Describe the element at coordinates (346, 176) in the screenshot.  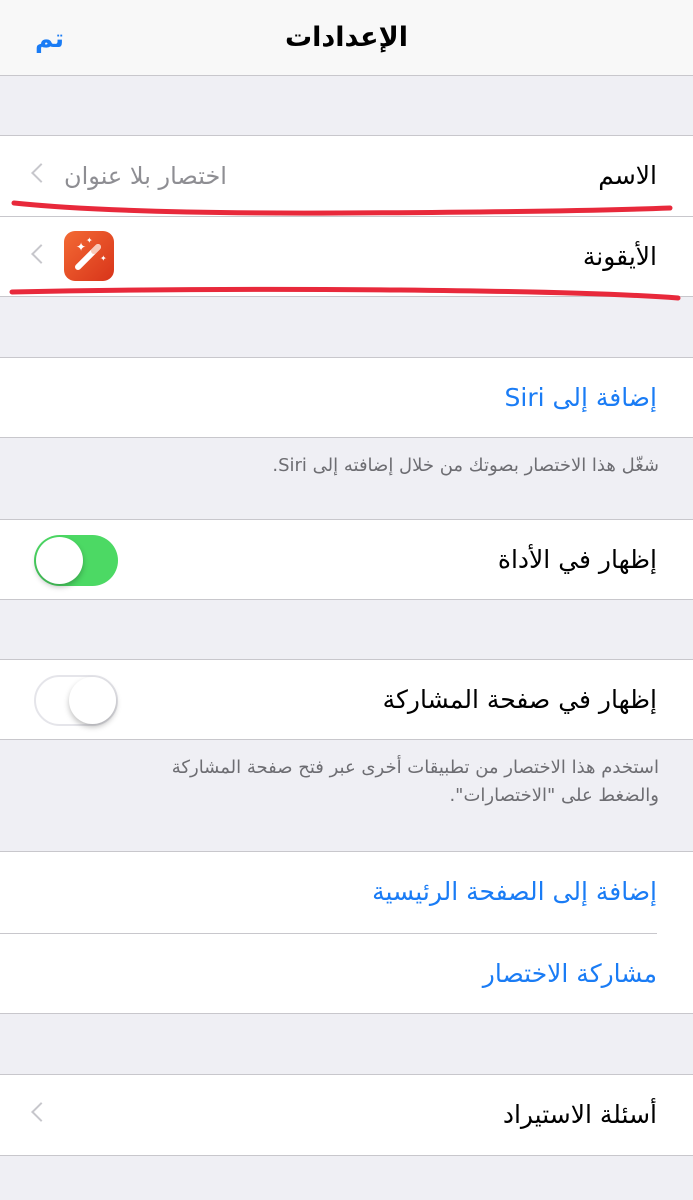
I see `name-row: الاسم اختصار بلا عنوان` at that location.